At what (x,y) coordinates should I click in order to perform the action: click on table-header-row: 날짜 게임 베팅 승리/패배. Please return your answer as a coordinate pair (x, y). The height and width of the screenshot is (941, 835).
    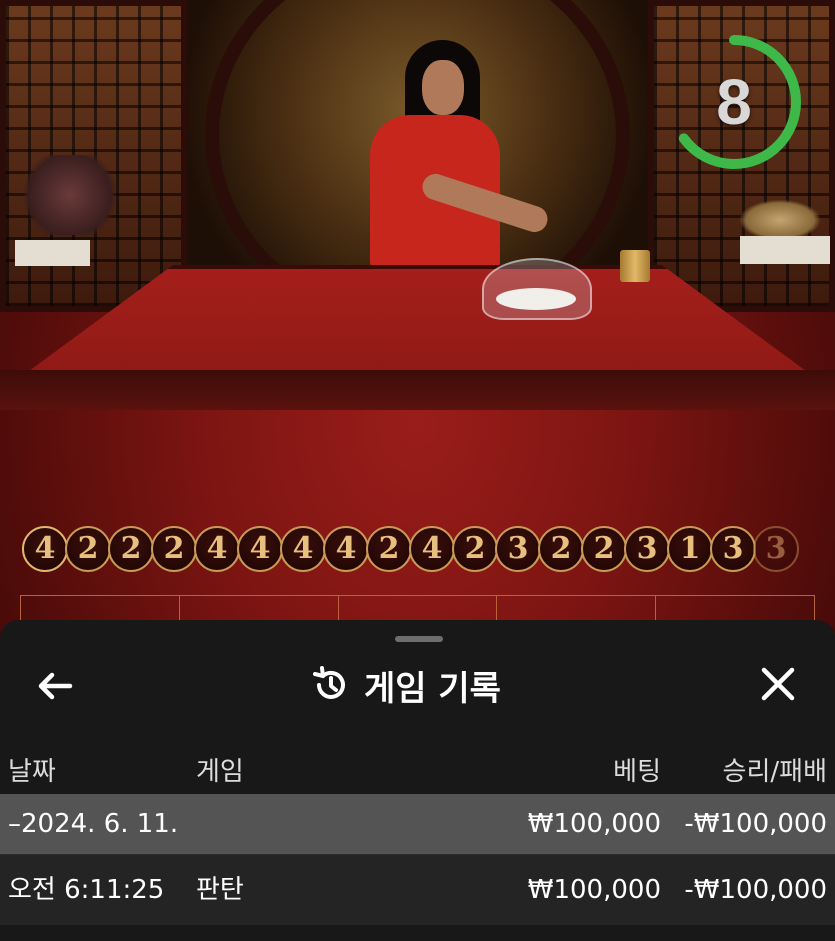
    Looking at the image, I should click on (417, 772).